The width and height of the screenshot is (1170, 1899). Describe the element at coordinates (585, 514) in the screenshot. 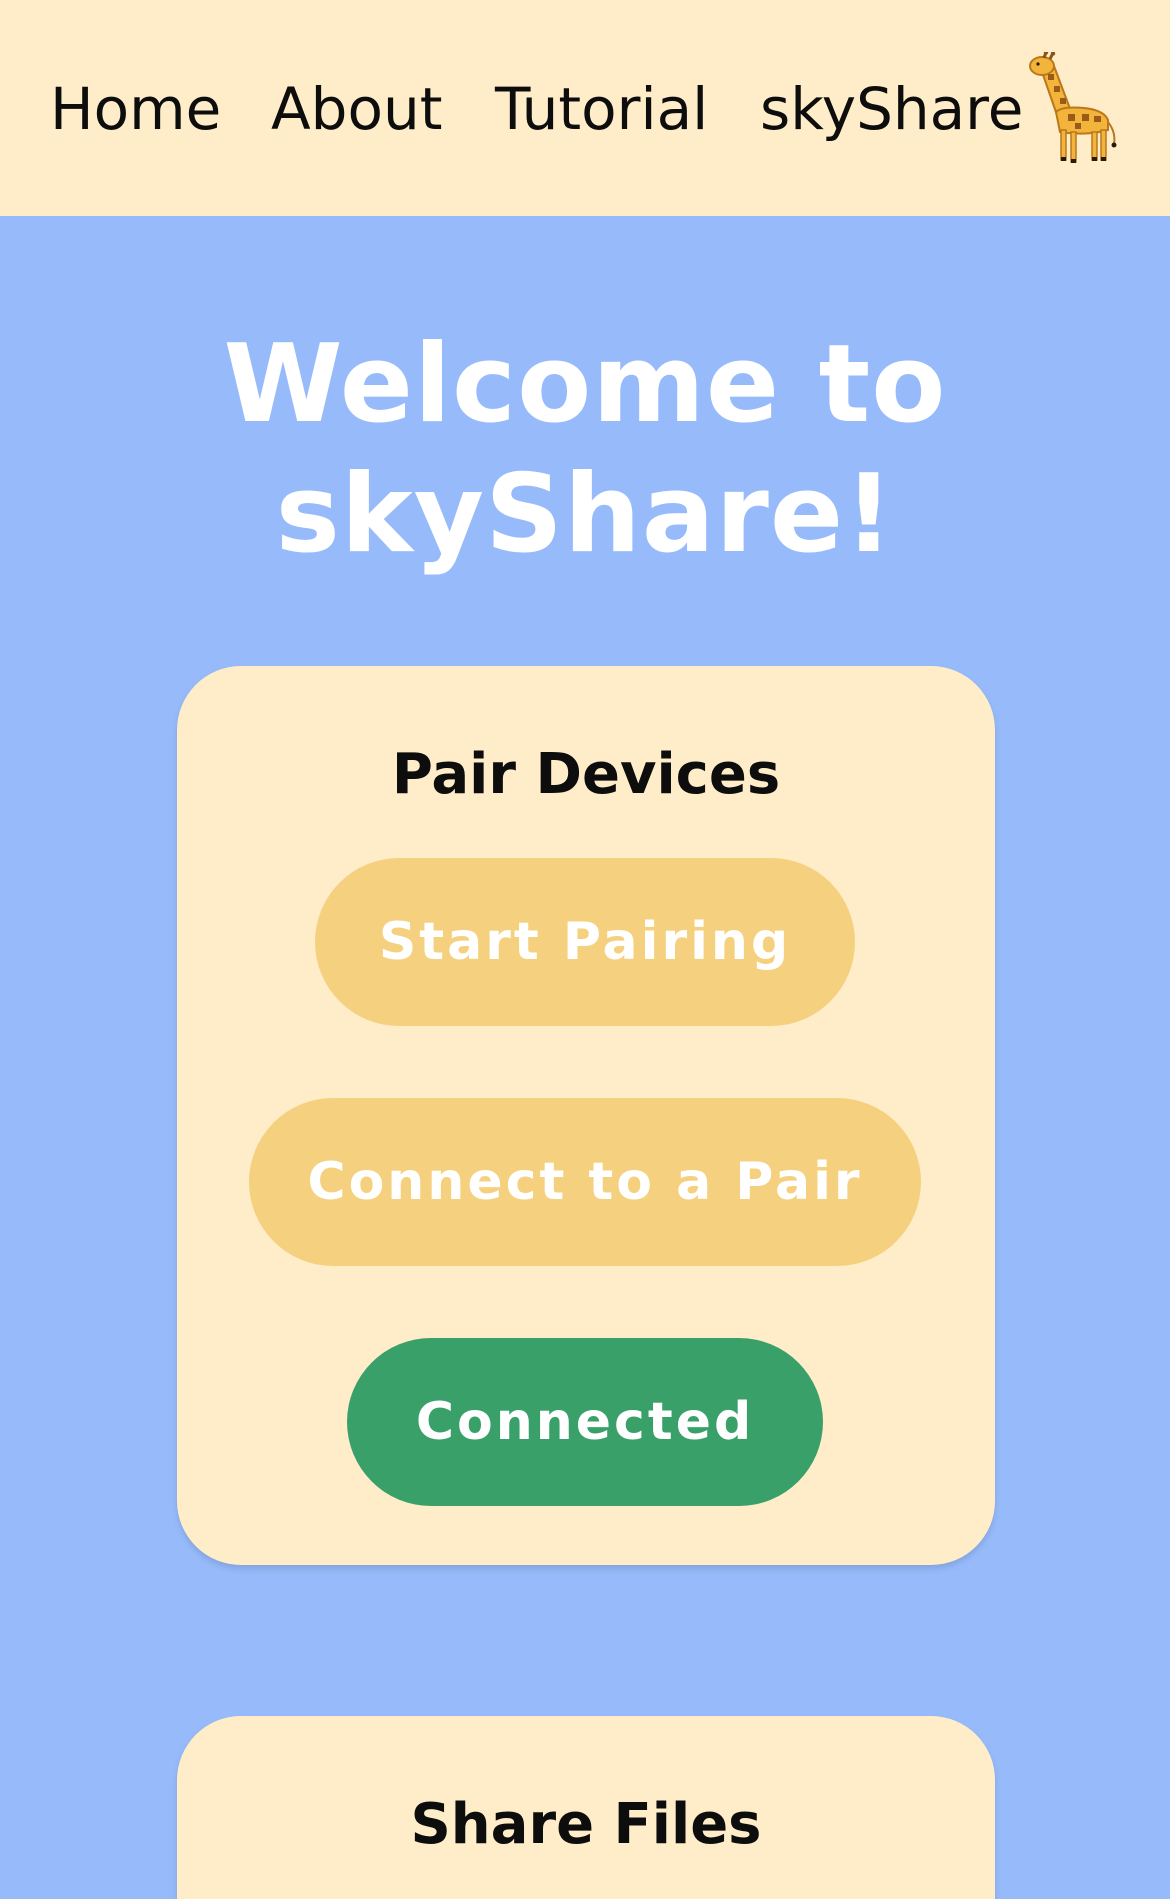

I see `page-title-line2: skyShare!` at that location.